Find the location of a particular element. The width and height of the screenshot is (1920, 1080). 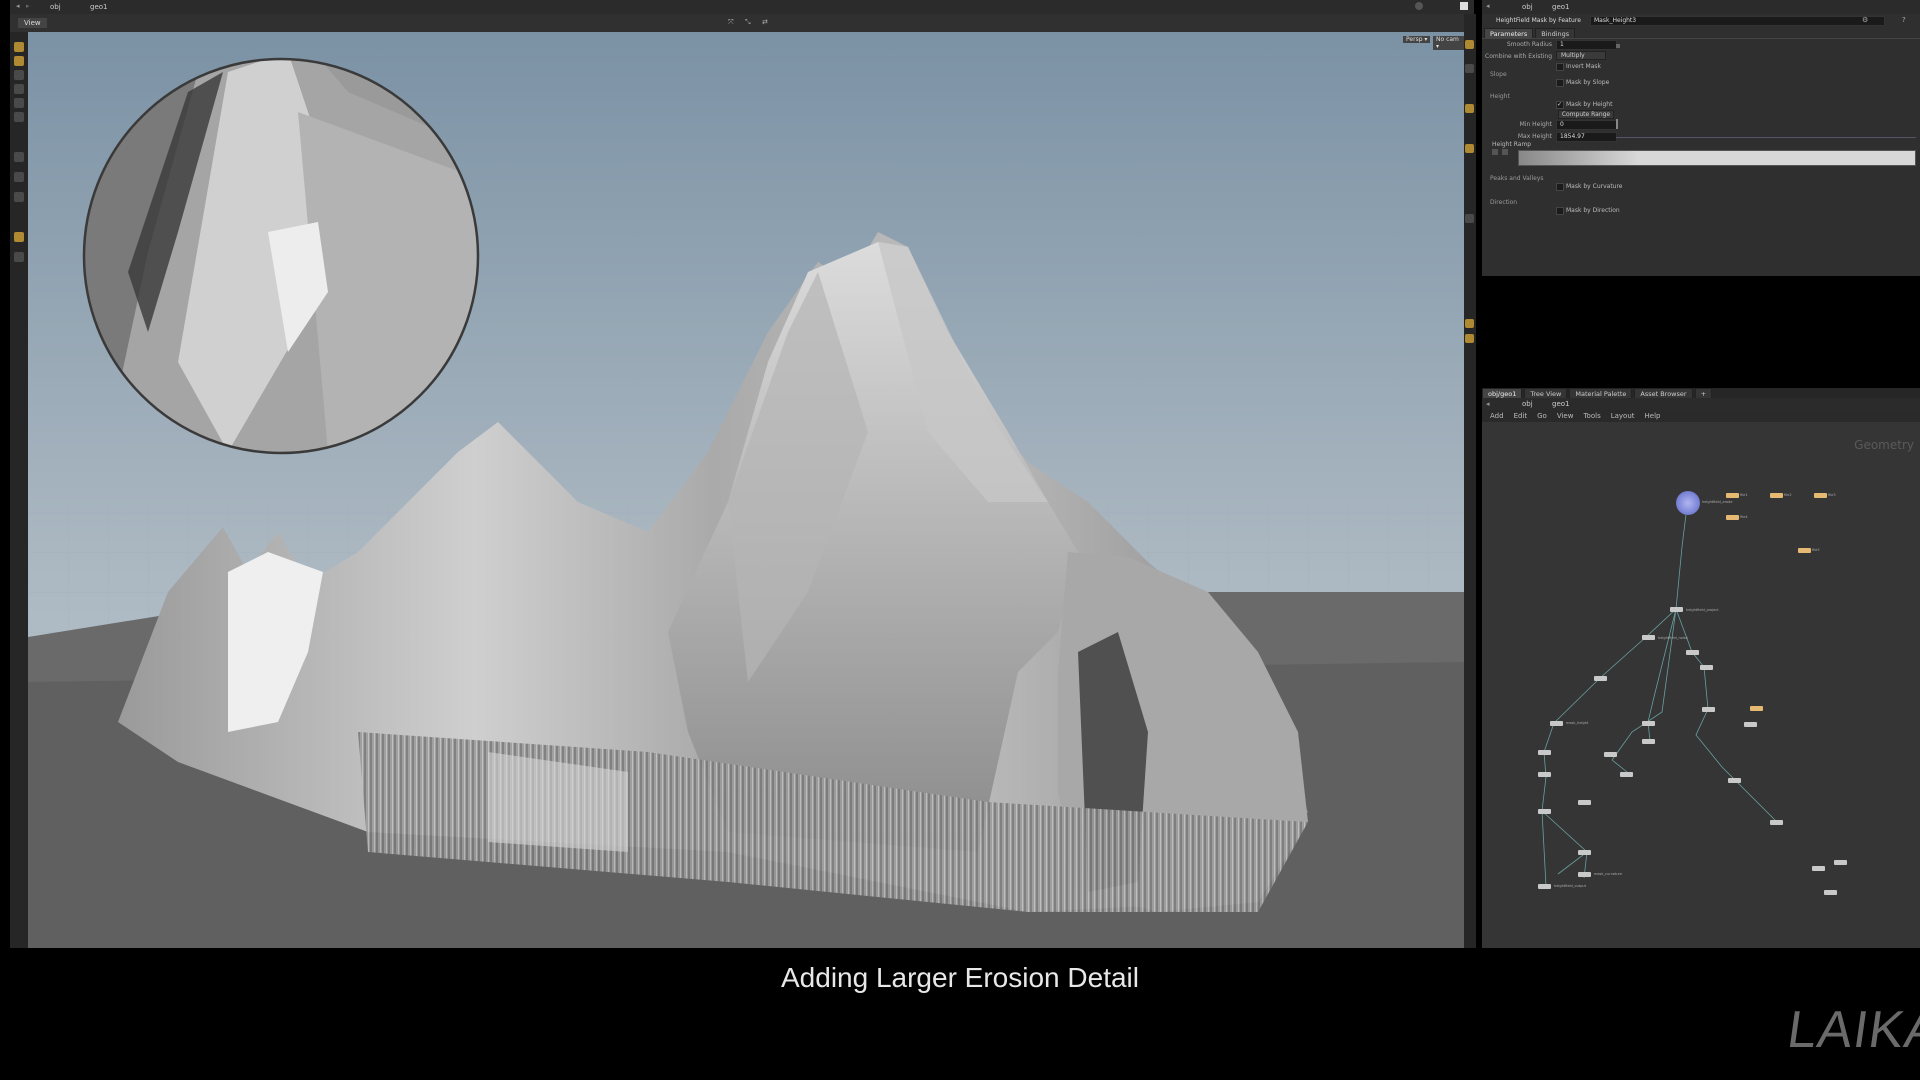

height-section: Height is located at coordinates (1500, 96).